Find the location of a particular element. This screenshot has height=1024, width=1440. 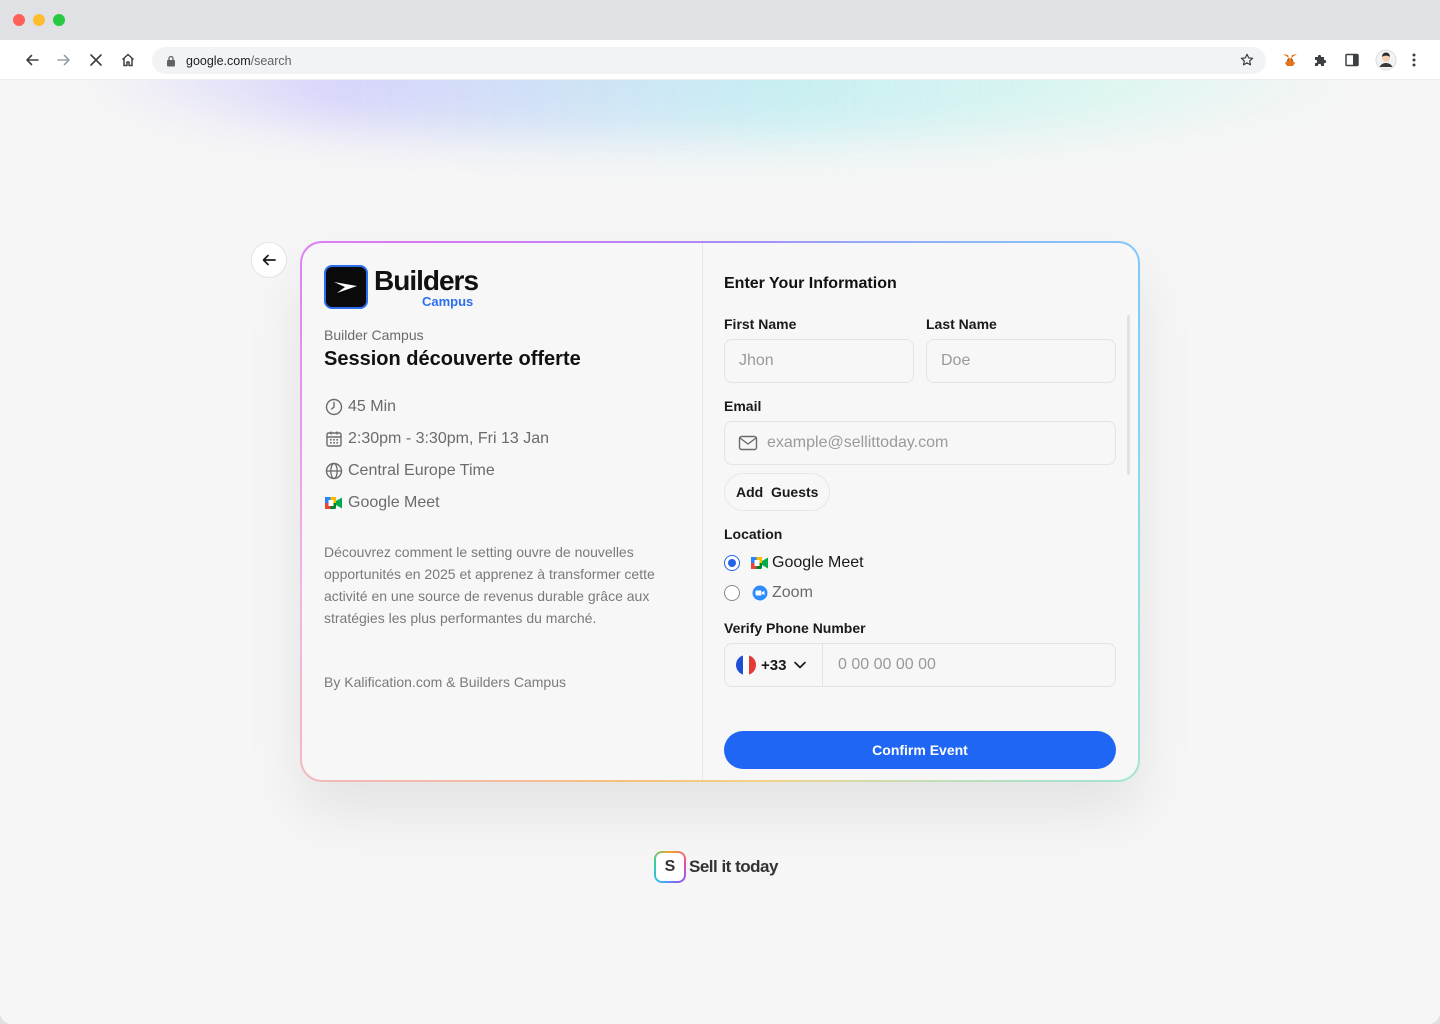

footer-brand-name: Sell it today is located at coordinates (733, 866).